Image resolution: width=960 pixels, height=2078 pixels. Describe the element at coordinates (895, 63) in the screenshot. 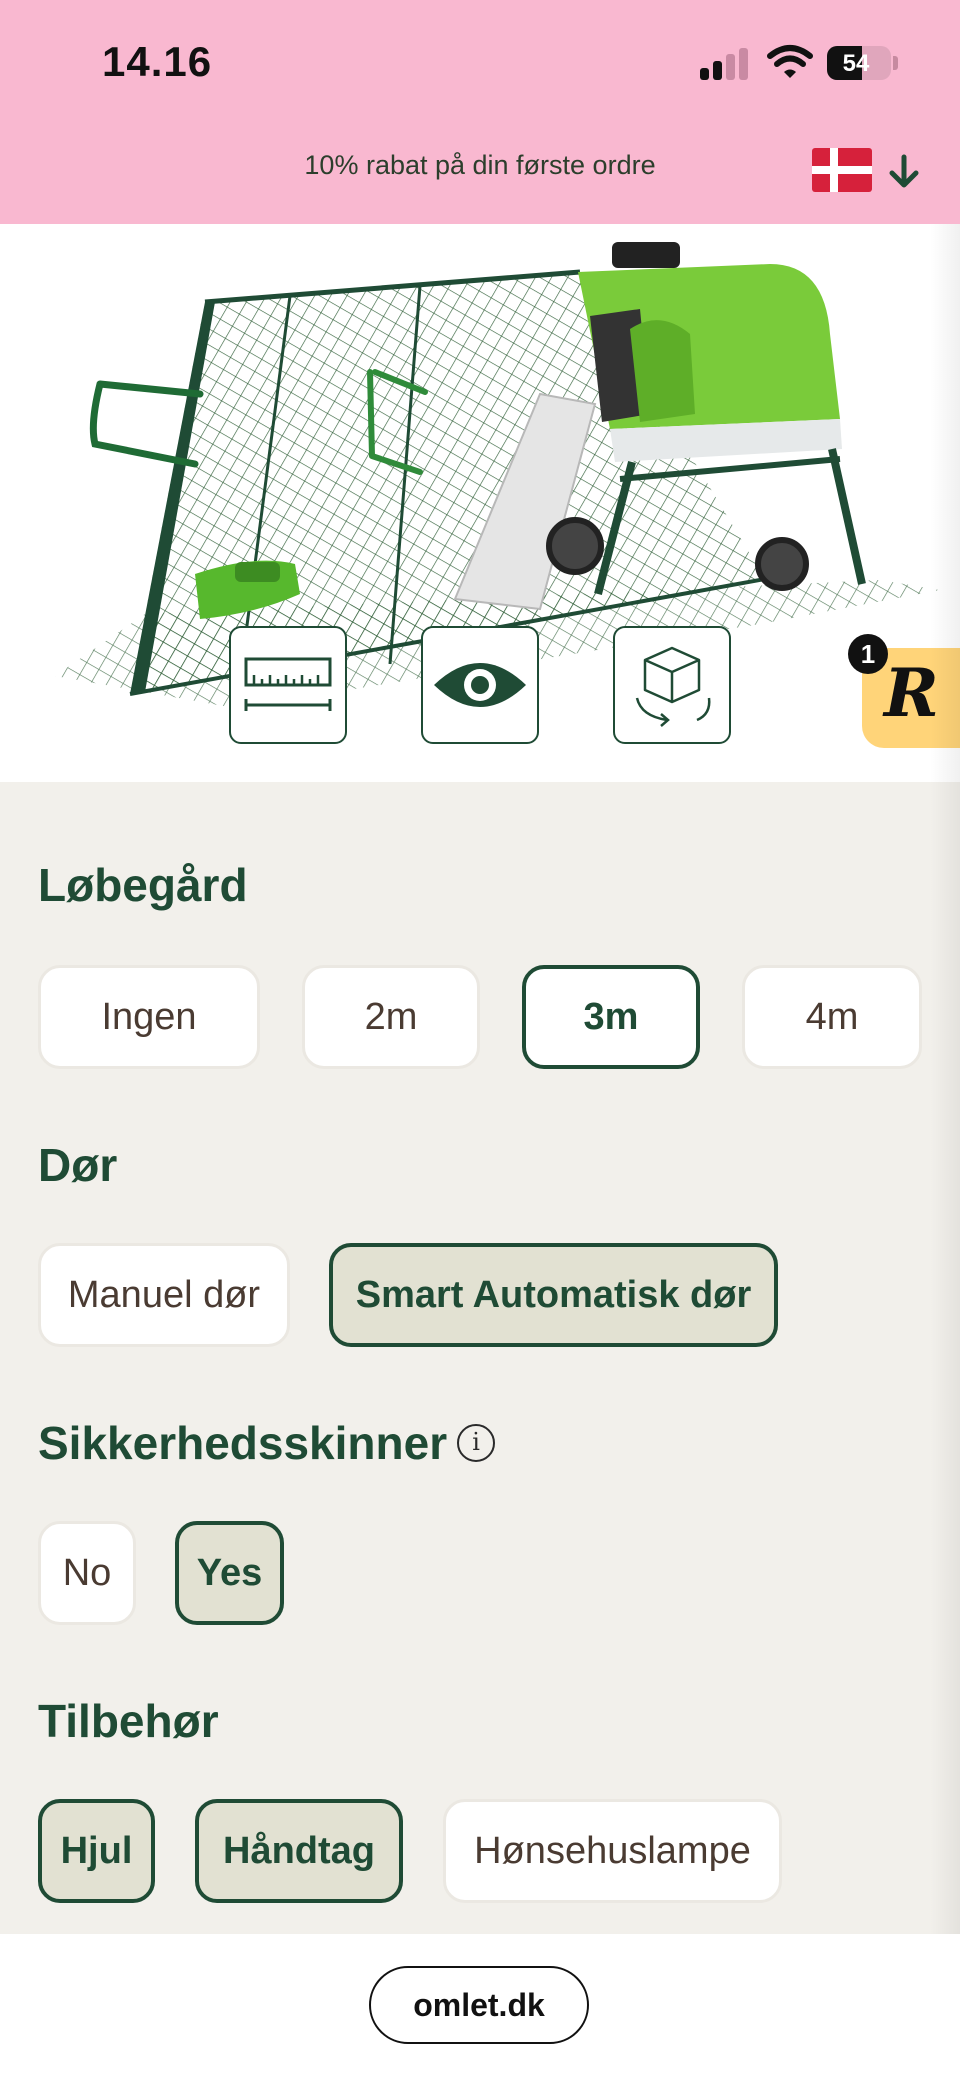

I see `battery-tip` at that location.